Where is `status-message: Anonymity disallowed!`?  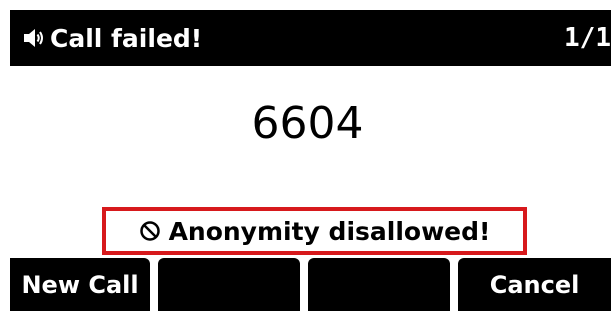 status-message: Anonymity disallowed! is located at coordinates (329, 231).